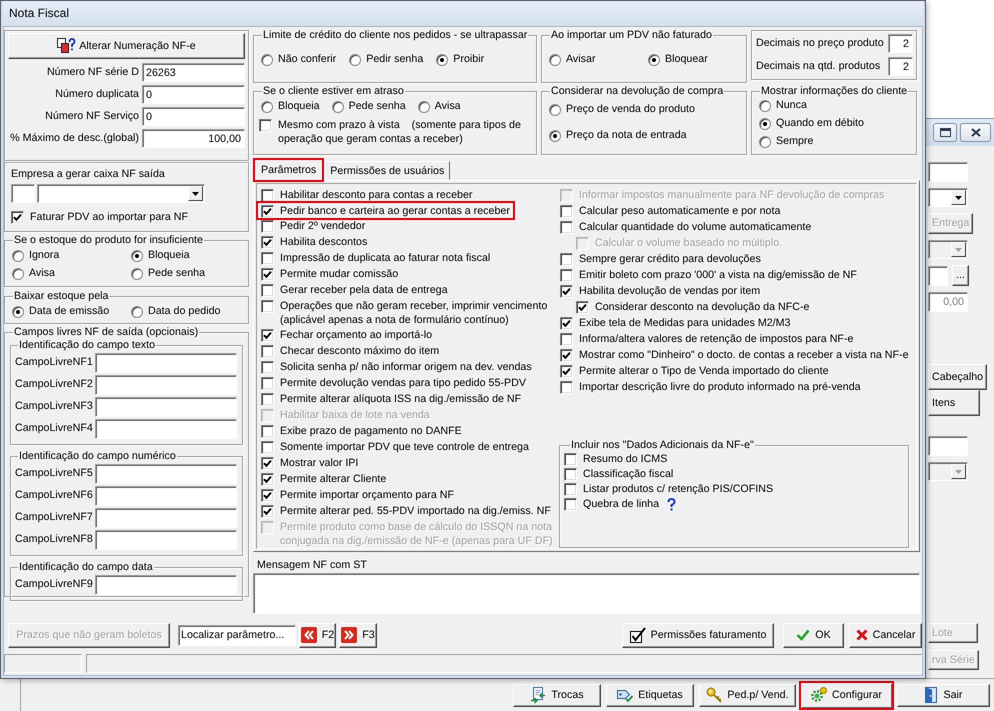 The height and width of the screenshot is (711, 994). I want to click on message-field, so click(586, 593).